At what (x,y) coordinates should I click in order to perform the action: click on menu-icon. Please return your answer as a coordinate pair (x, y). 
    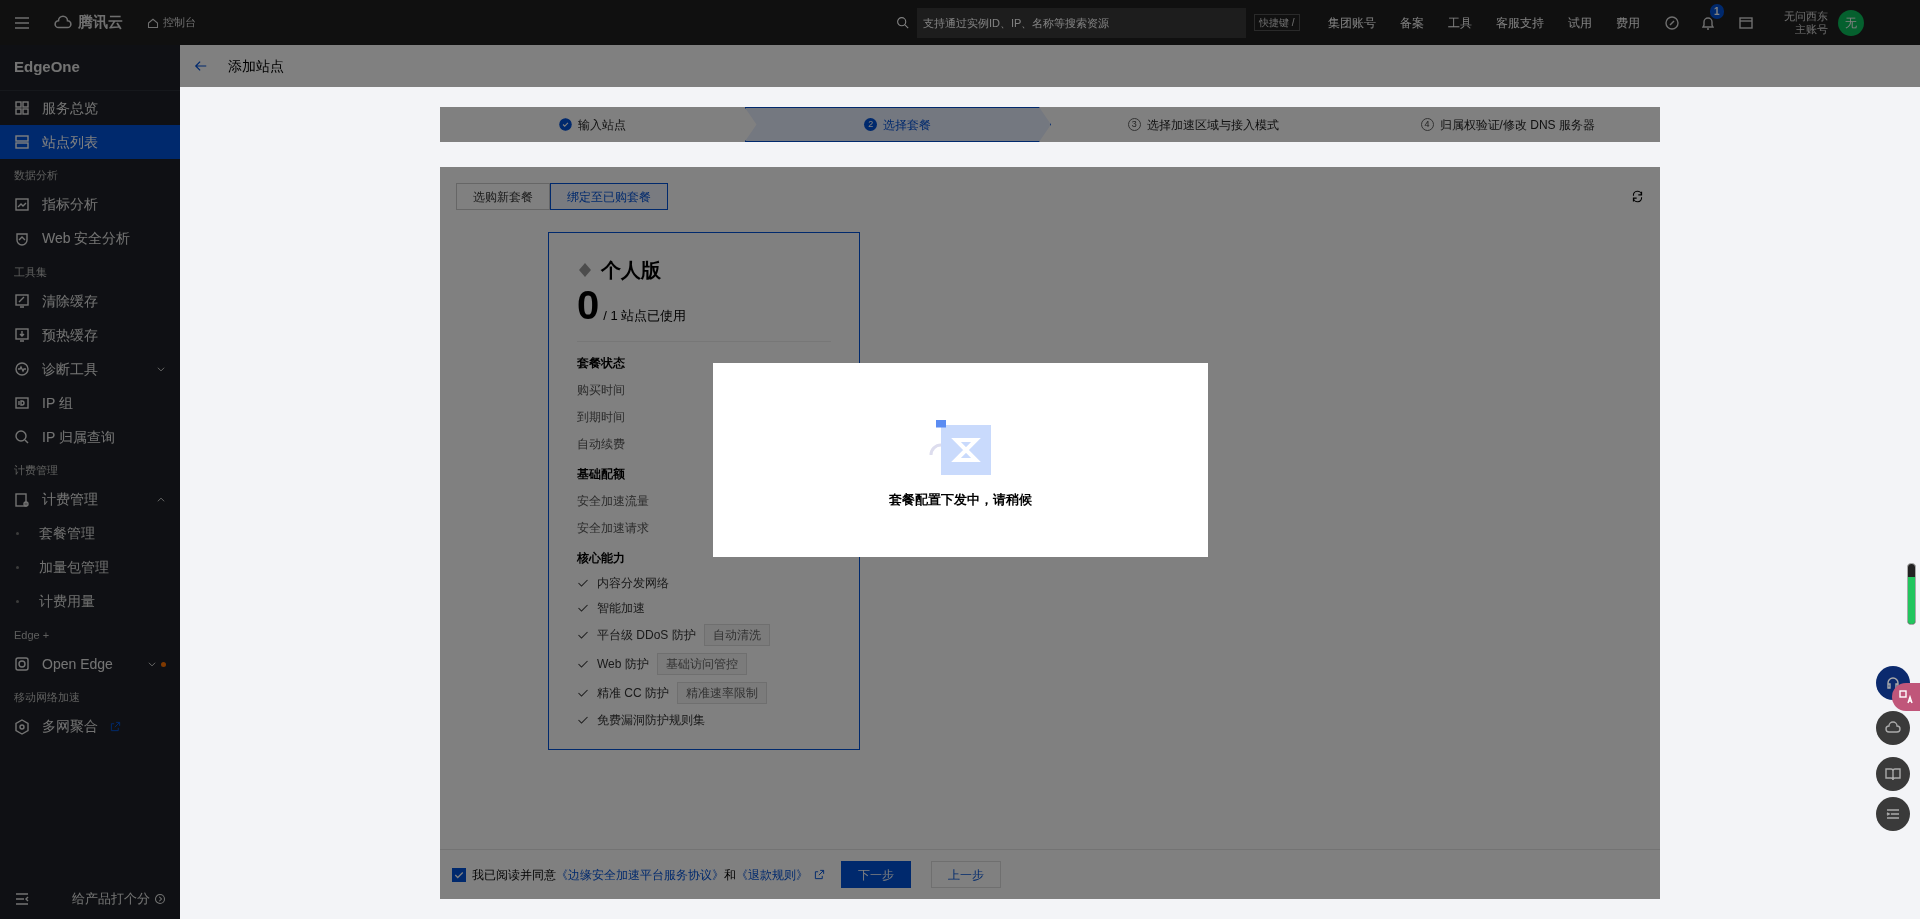
    Looking at the image, I should click on (22, 22).